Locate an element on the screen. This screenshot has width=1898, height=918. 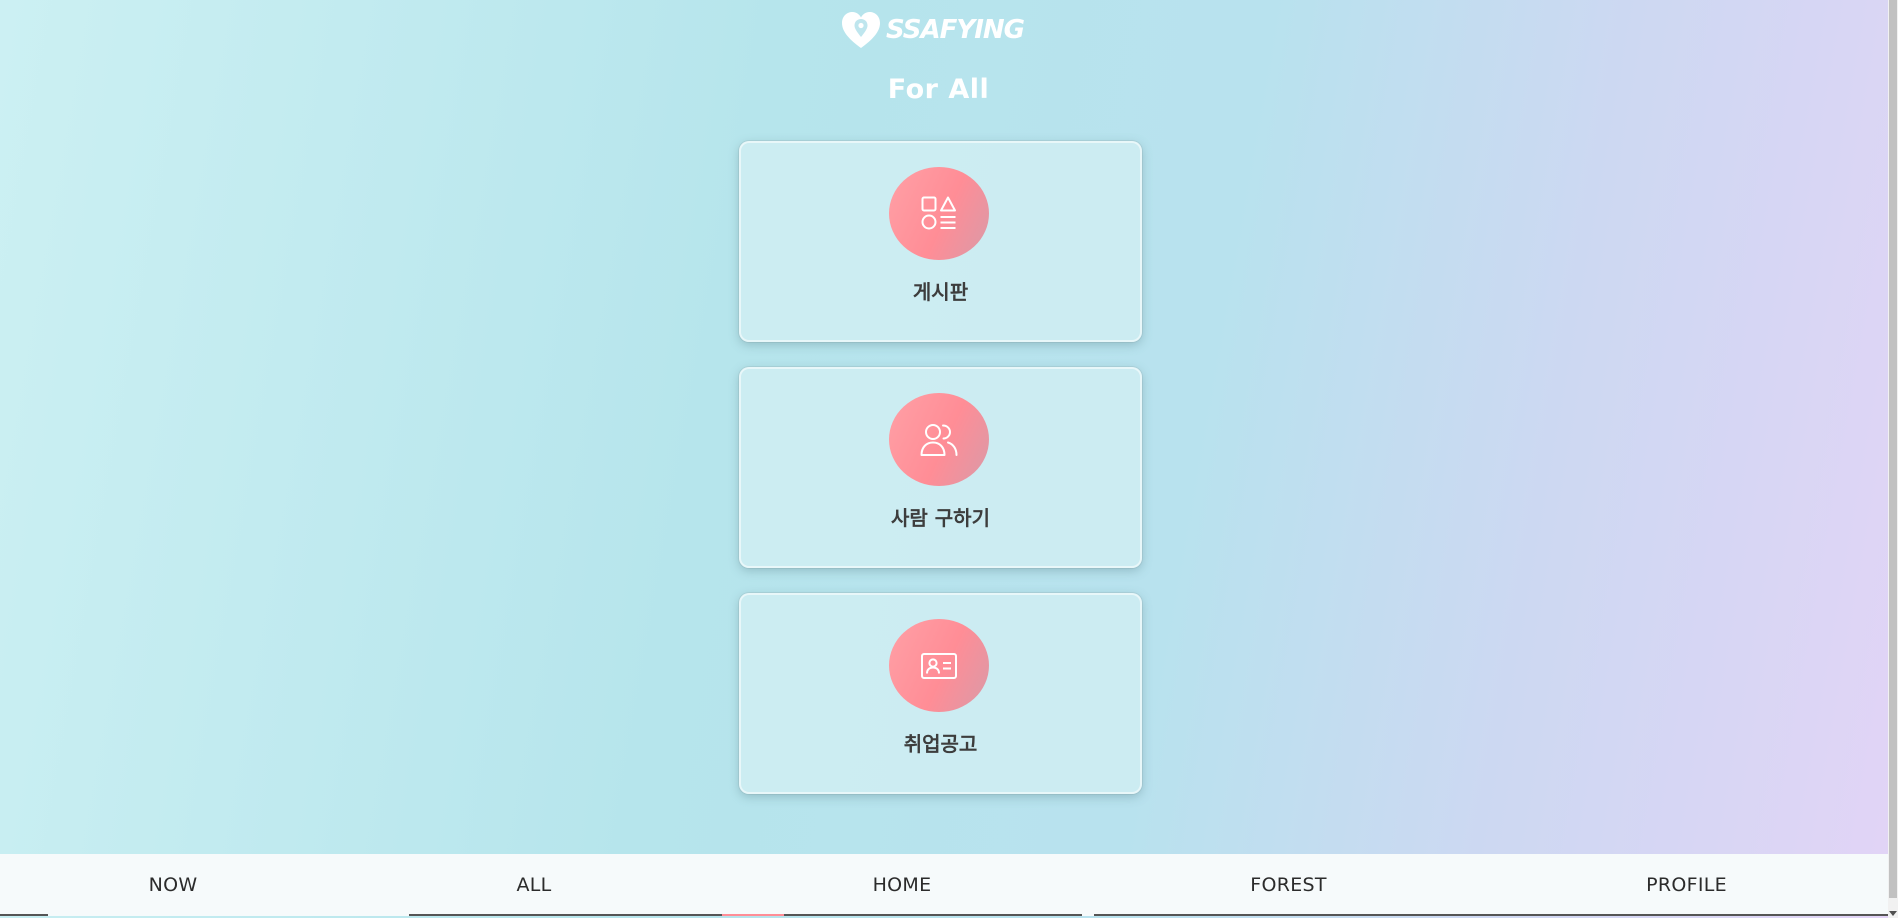
bottom-navigation: NOW ALL HOME FOREST PROFILE is located at coordinates (944, 885).